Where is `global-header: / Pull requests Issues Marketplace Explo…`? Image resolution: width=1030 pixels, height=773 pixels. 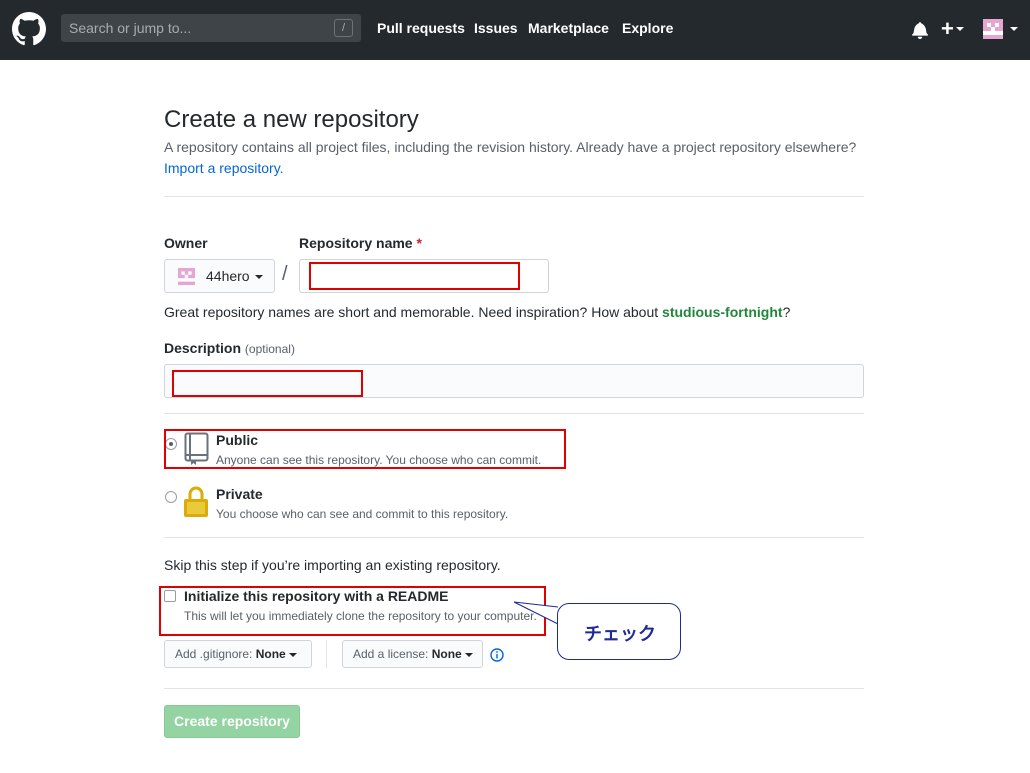 global-header: / Pull requests Issues Marketplace Explo… is located at coordinates (515, 30).